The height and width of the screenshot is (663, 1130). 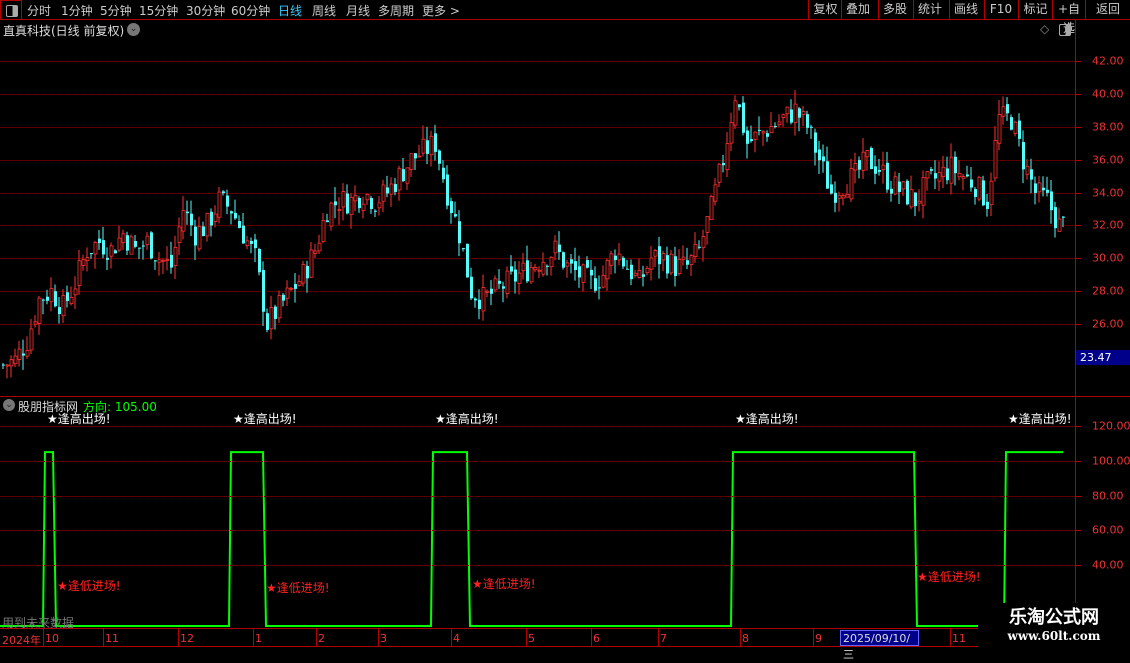 What do you see at coordinates (52, 638) in the screenshot?
I see `date-label: 10` at bounding box center [52, 638].